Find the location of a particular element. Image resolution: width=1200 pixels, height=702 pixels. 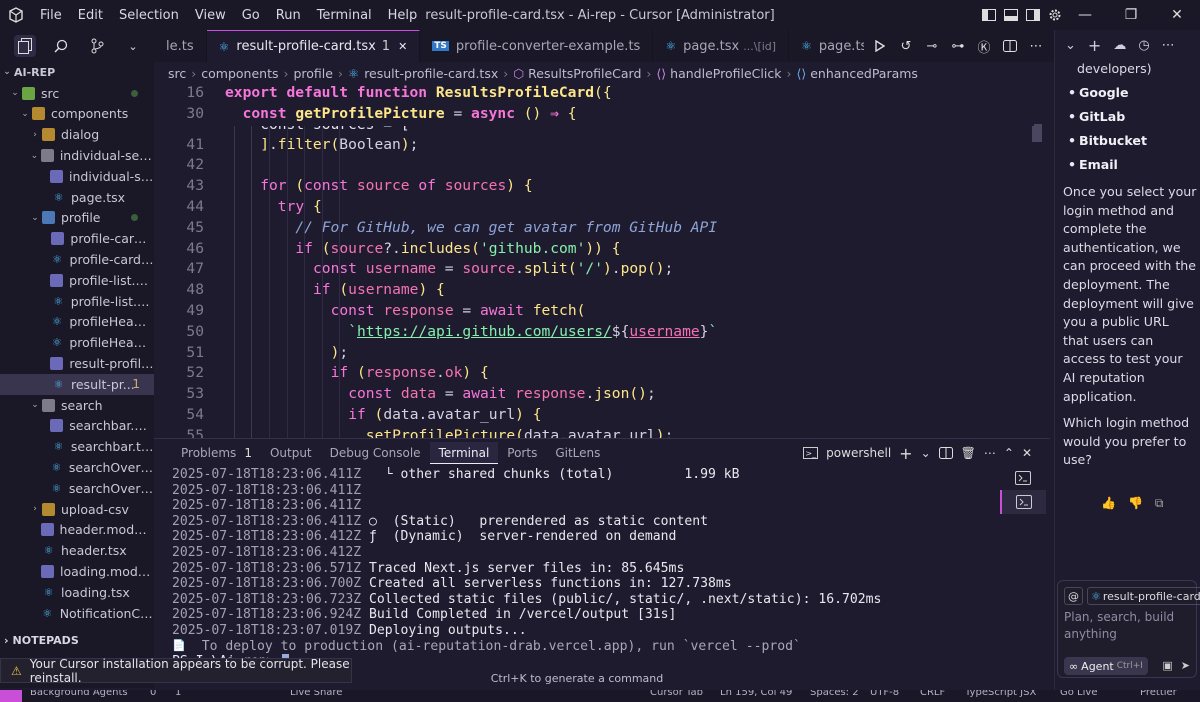

copy-icon: ⧉ is located at coordinates (1159, 503).